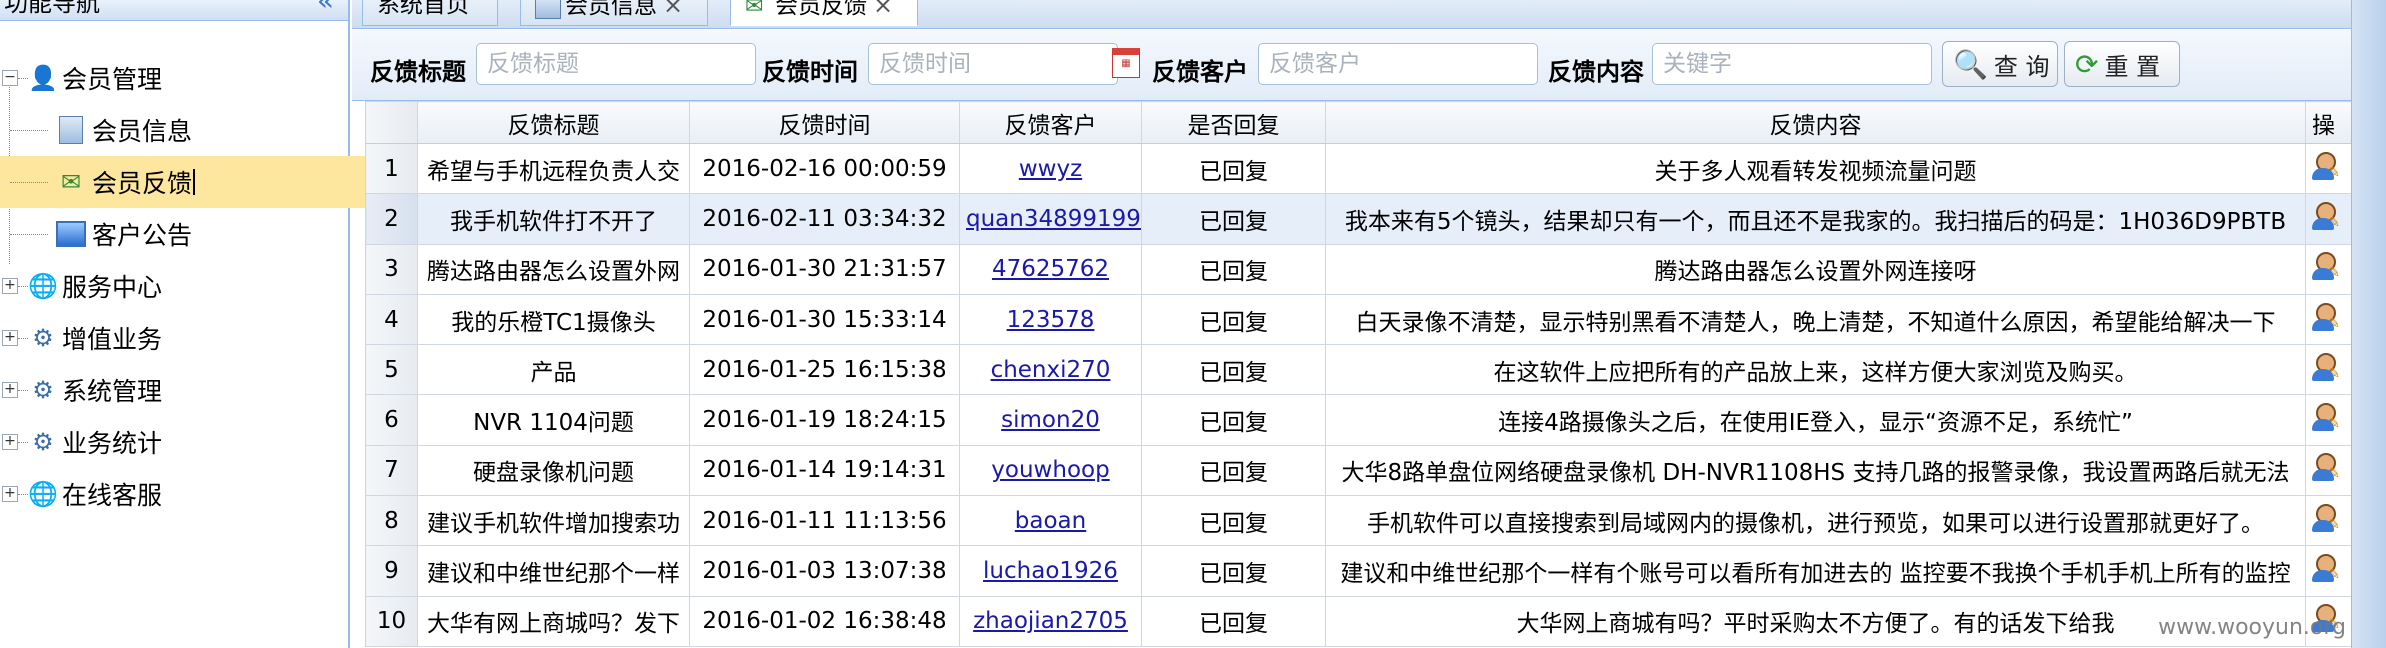 This screenshot has width=2386, height=648. Describe the element at coordinates (391, 521) in the screenshot. I see `row-number: 8` at that location.